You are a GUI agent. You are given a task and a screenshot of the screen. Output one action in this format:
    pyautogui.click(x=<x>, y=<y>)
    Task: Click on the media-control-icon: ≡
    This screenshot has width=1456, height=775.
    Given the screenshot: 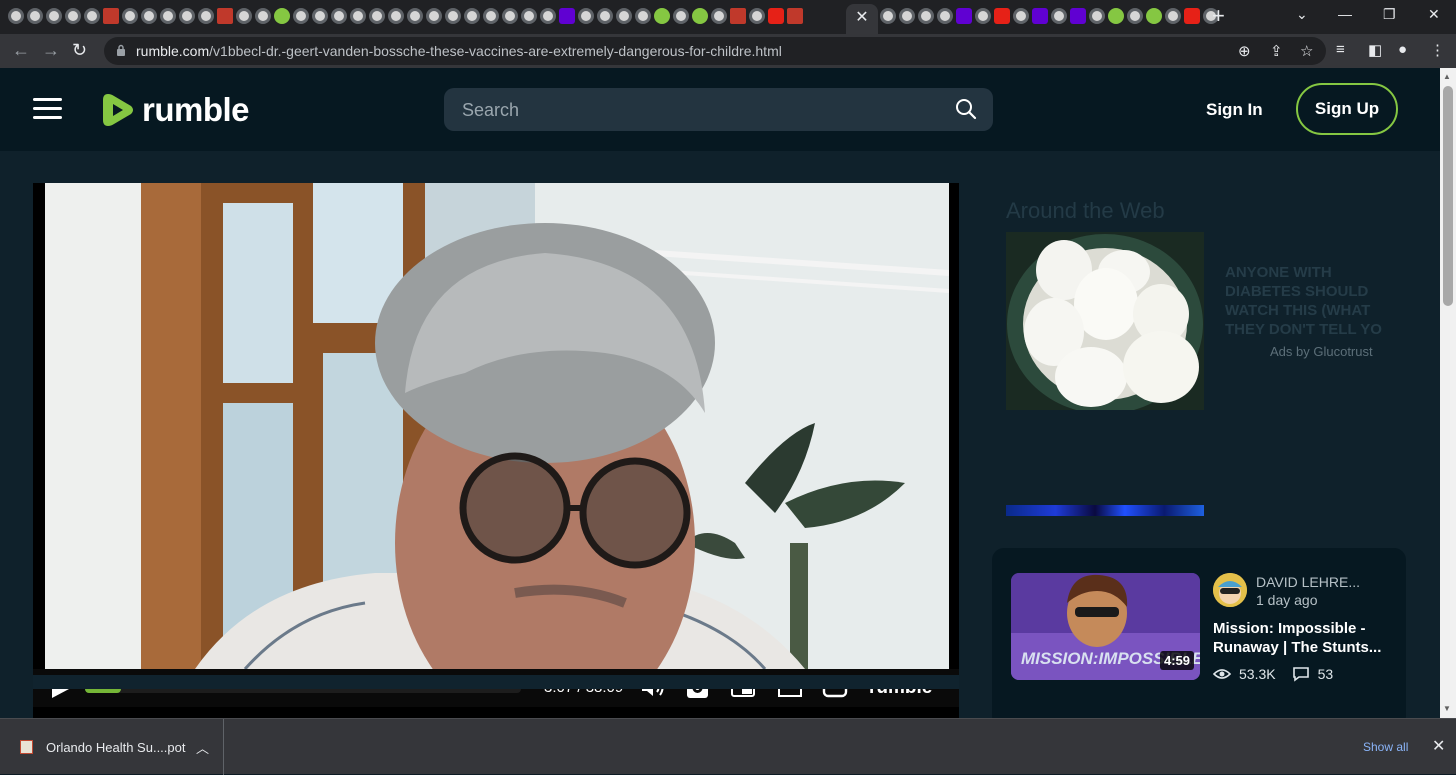 What is the action you would take?
    pyautogui.click(x=1340, y=49)
    